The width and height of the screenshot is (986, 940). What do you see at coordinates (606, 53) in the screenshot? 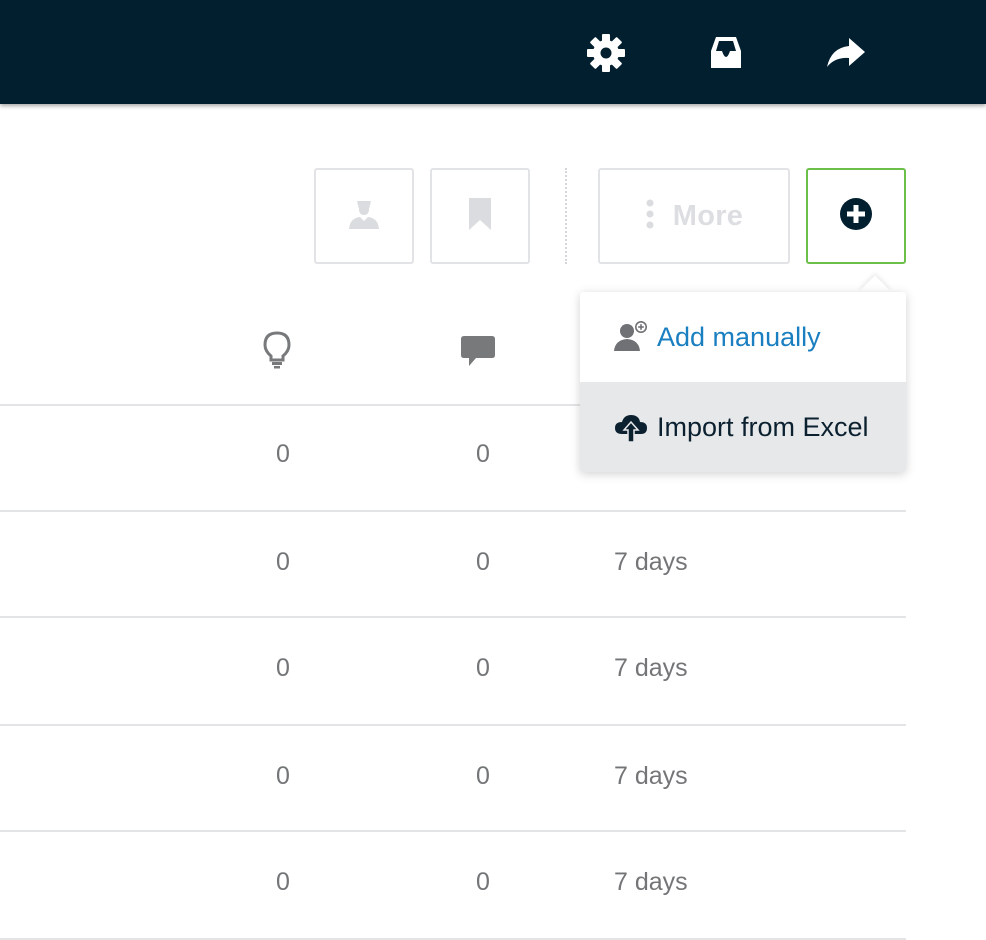
I see `gear-icon` at bounding box center [606, 53].